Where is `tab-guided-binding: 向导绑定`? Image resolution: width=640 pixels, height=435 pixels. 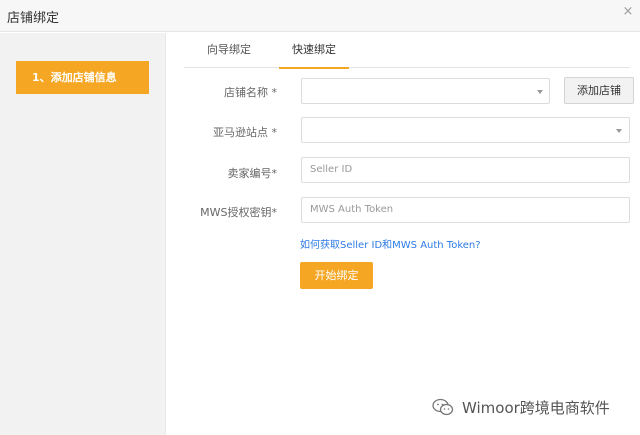
tab-guided-binding: 向导绑定 is located at coordinates (229, 52).